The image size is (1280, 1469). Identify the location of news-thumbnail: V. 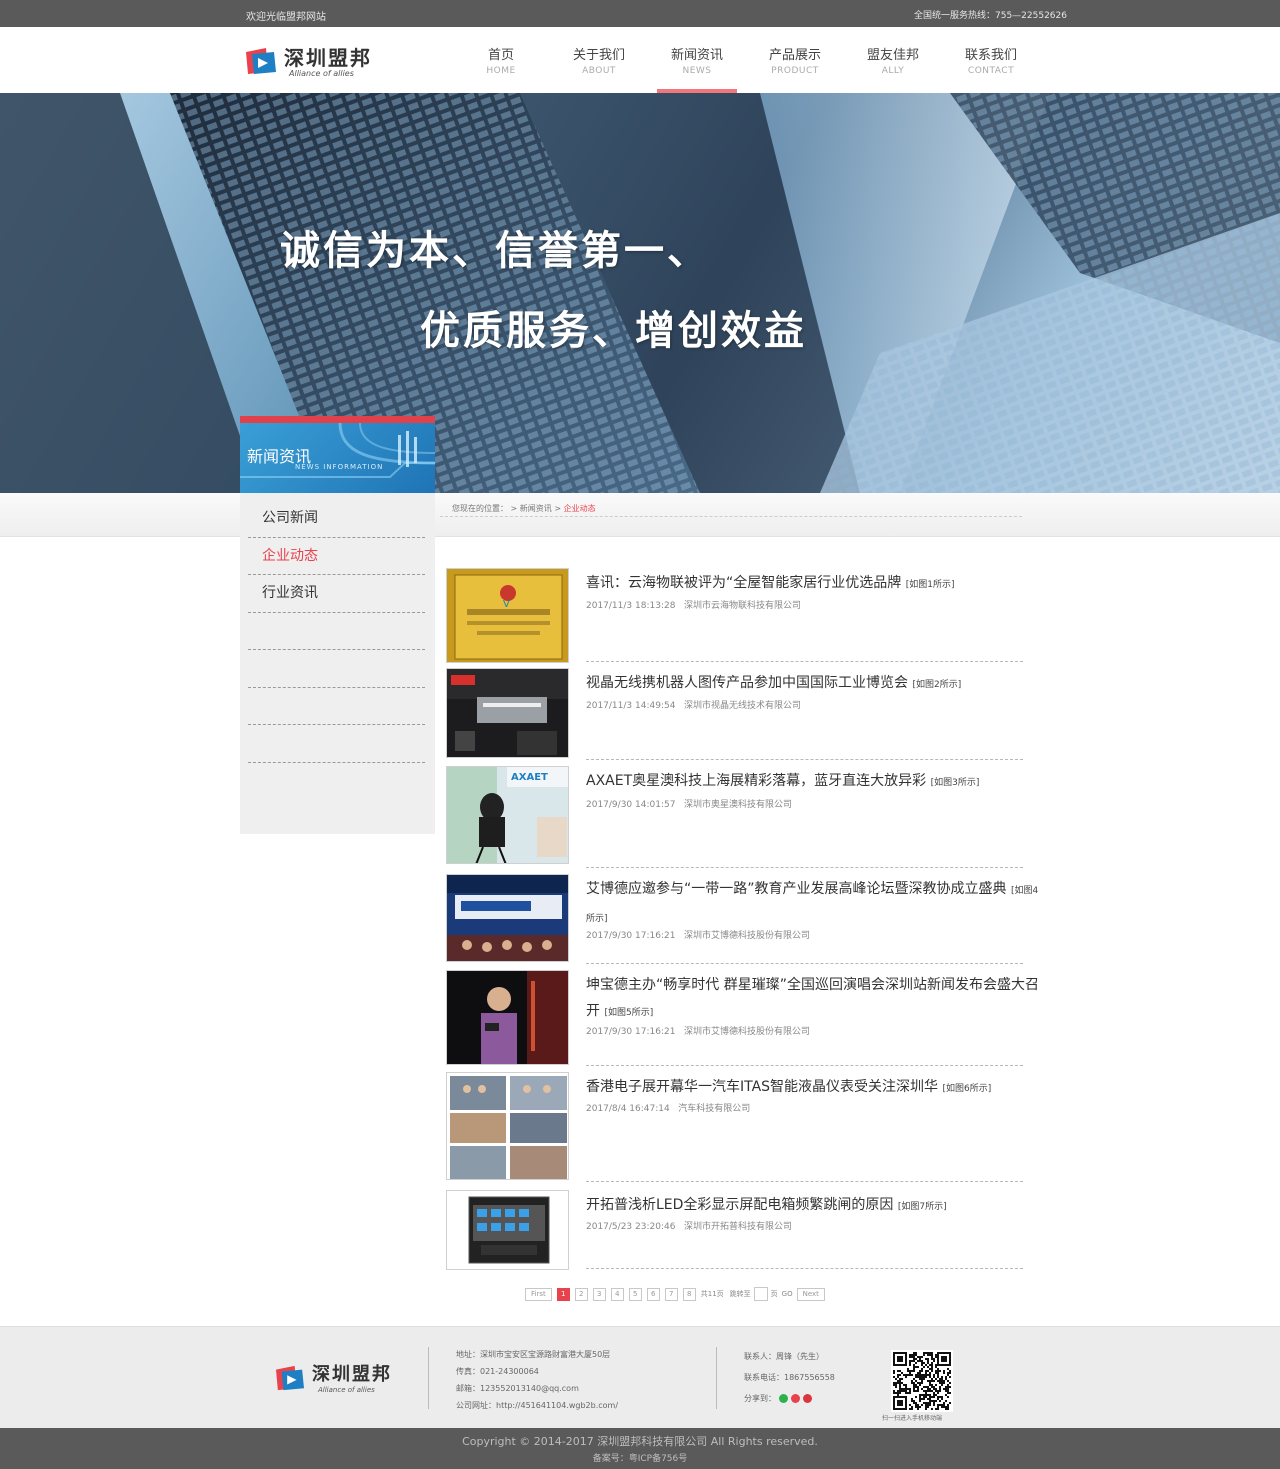
(507, 615).